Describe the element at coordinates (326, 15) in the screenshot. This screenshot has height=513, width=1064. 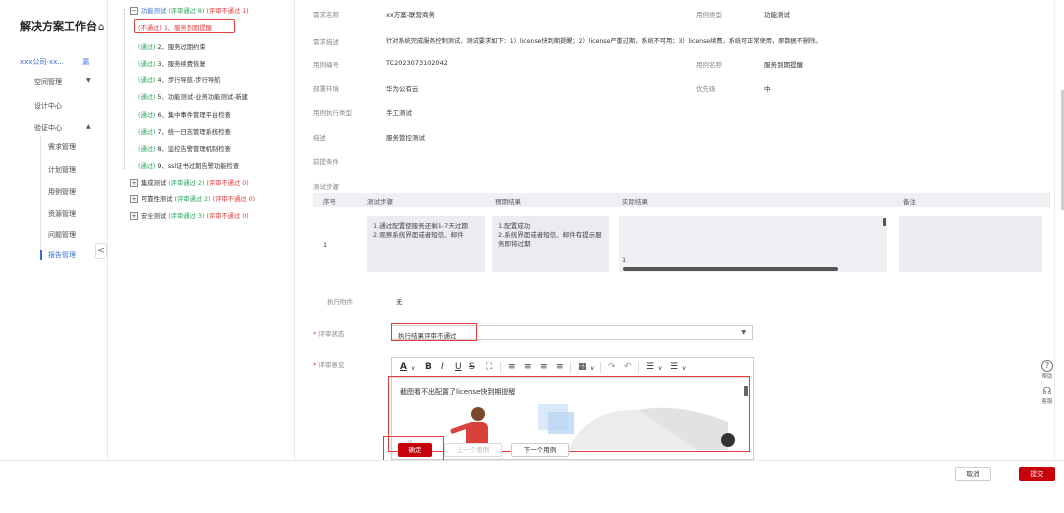
I see `req-name-label: 需求名称` at that location.